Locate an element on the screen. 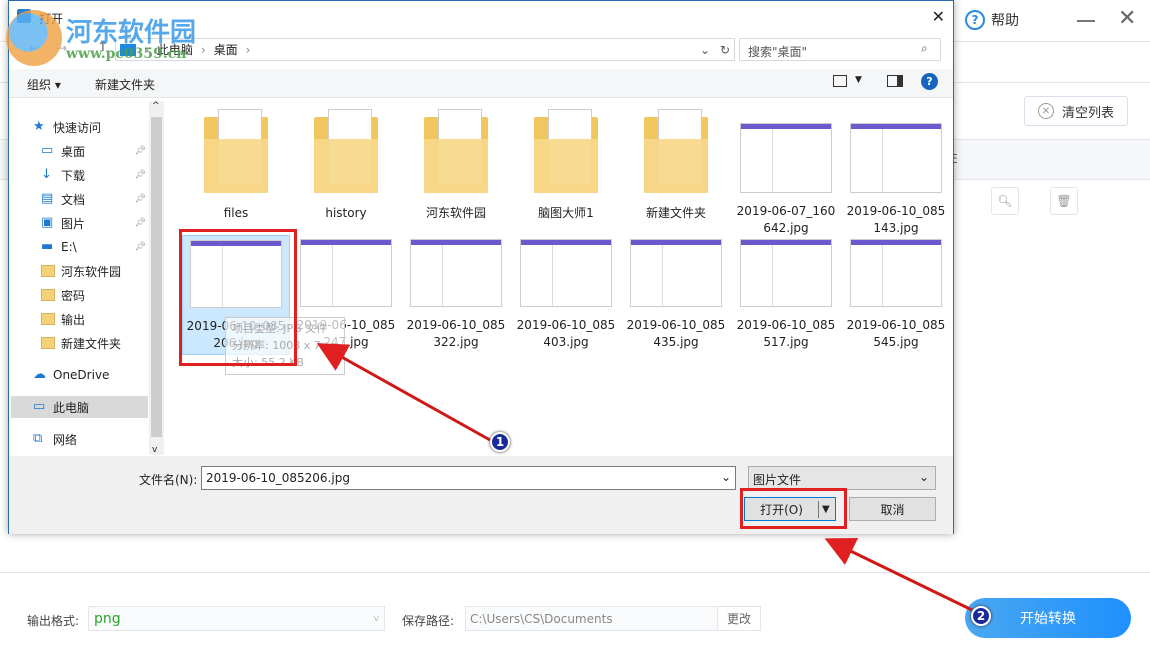  watermark-url: www.pc0359.cn is located at coordinates (126, 54).